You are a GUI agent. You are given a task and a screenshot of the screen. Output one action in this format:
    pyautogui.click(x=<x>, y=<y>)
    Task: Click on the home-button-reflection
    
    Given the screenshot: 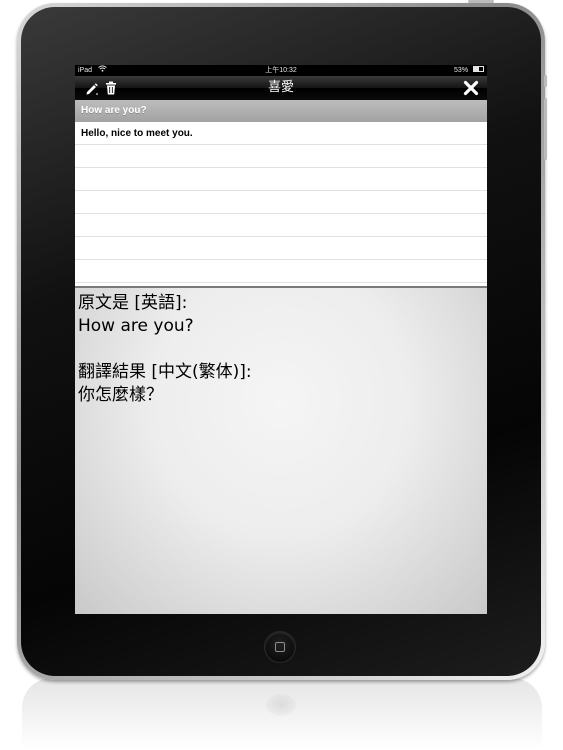 What is the action you would take?
    pyautogui.click(x=281, y=705)
    